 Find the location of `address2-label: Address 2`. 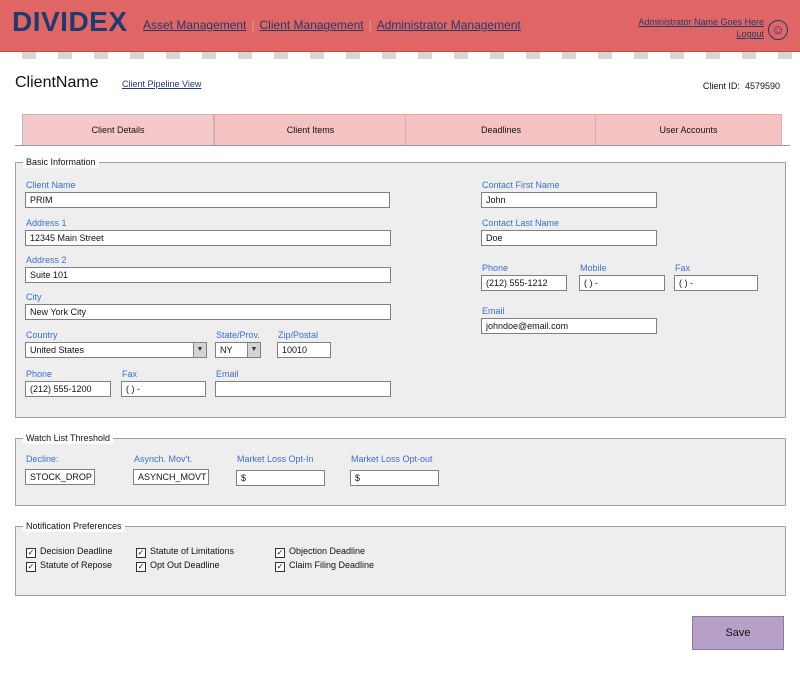

address2-label: Address 2 is located at coordinates (46, 260).